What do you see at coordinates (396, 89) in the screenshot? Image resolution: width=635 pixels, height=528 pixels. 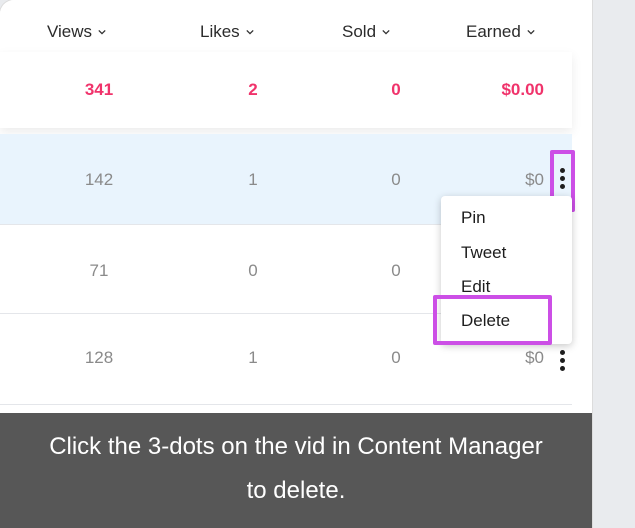 I see `total-sold: 0` at bounding box center [396, 89].